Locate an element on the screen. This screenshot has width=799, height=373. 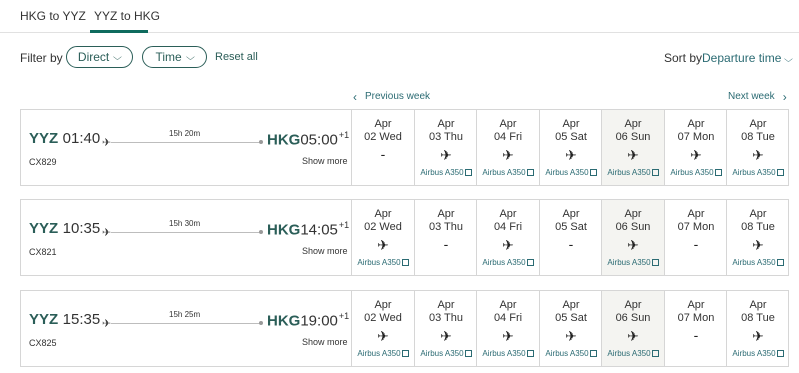
direct-filter-label: Direct is located at coordinates (93, 57).